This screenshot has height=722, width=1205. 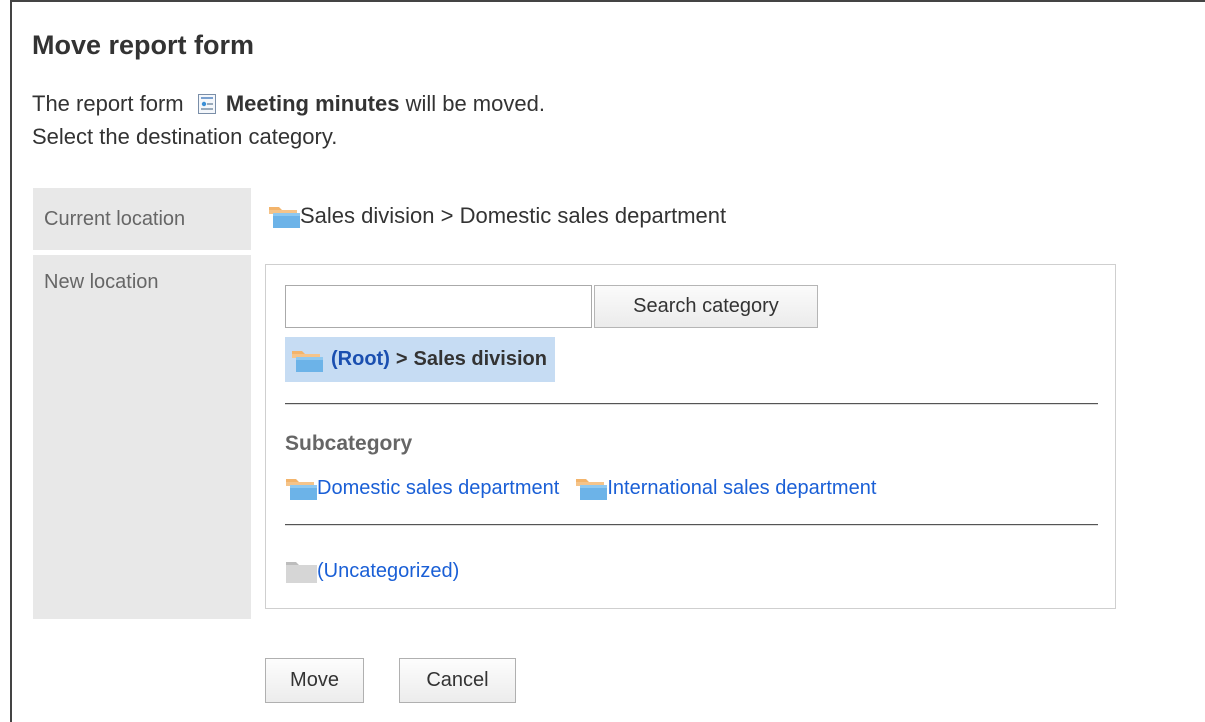 I want to click on breadcrumb-current: Sales division, so click(x=480, y=359).